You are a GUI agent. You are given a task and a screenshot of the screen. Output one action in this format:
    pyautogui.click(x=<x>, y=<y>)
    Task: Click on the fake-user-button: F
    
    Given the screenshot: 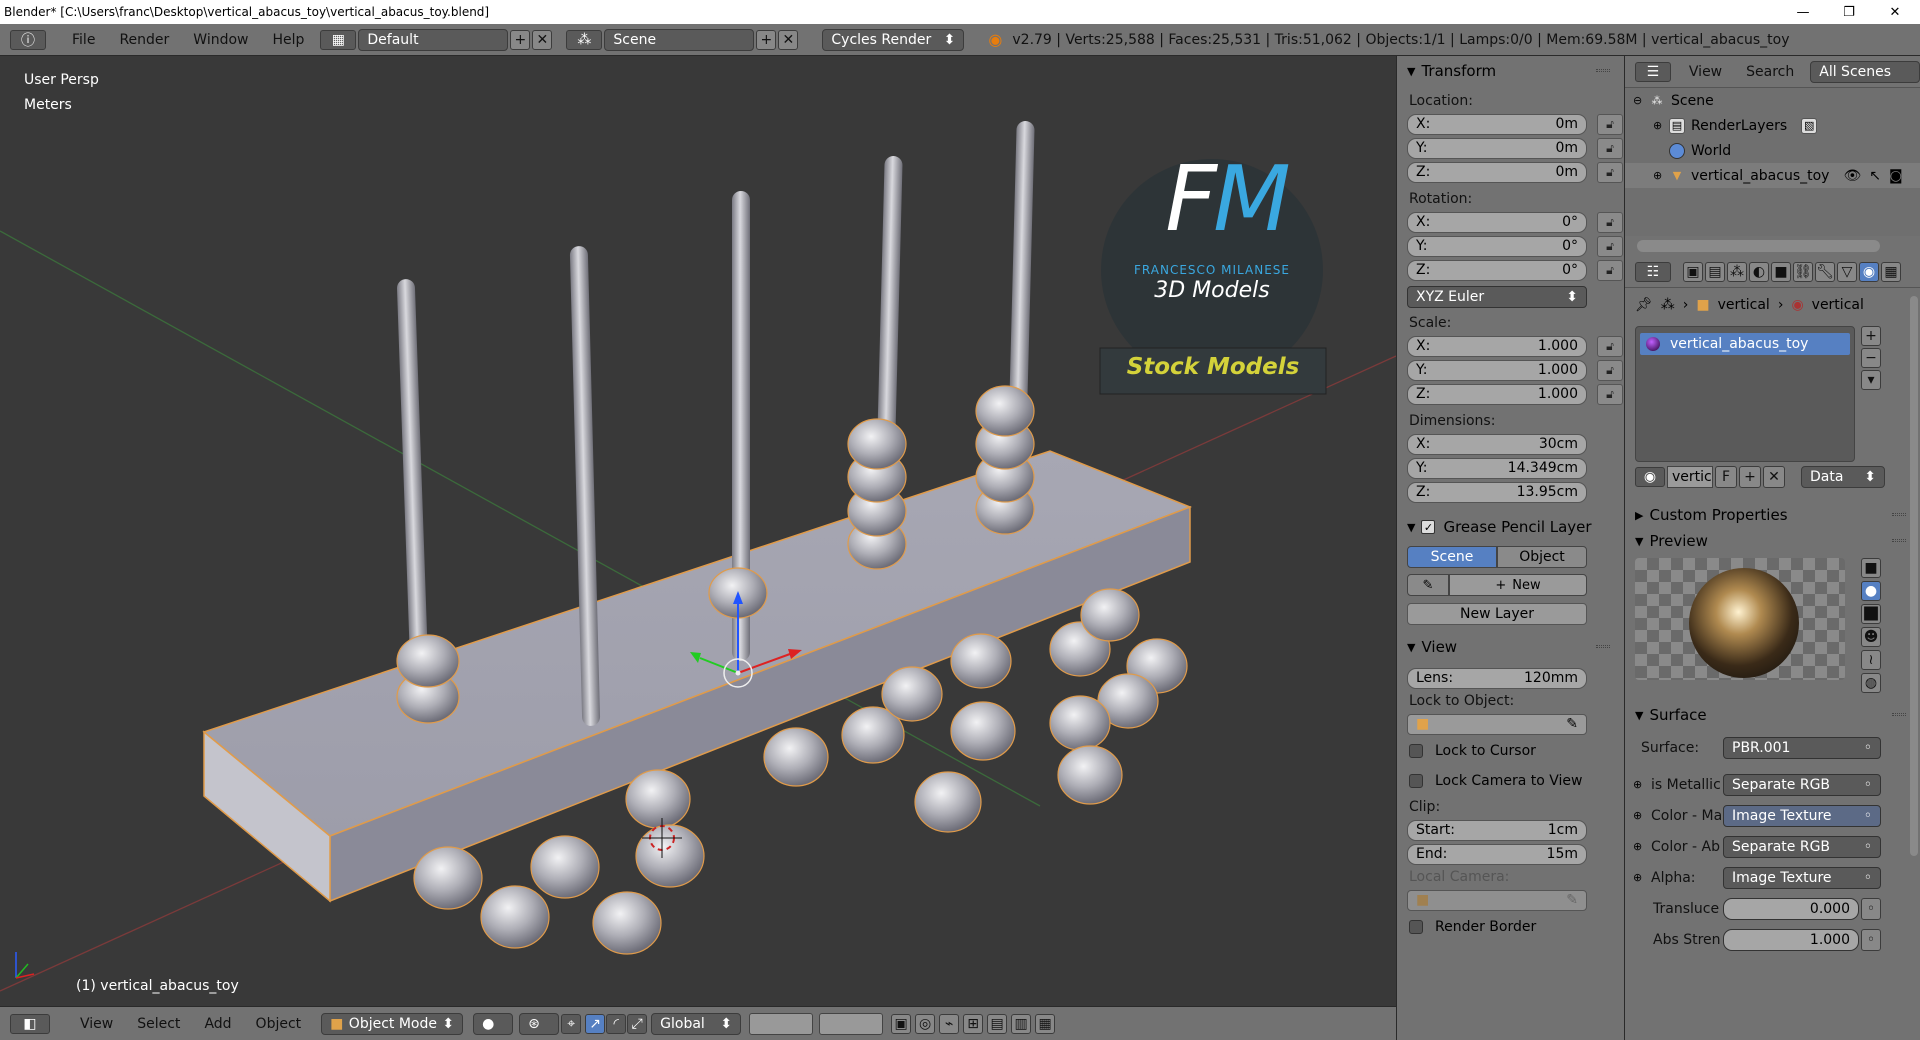 What is the action you would take?
    pyautogui.click(x=1726, y=477)
    